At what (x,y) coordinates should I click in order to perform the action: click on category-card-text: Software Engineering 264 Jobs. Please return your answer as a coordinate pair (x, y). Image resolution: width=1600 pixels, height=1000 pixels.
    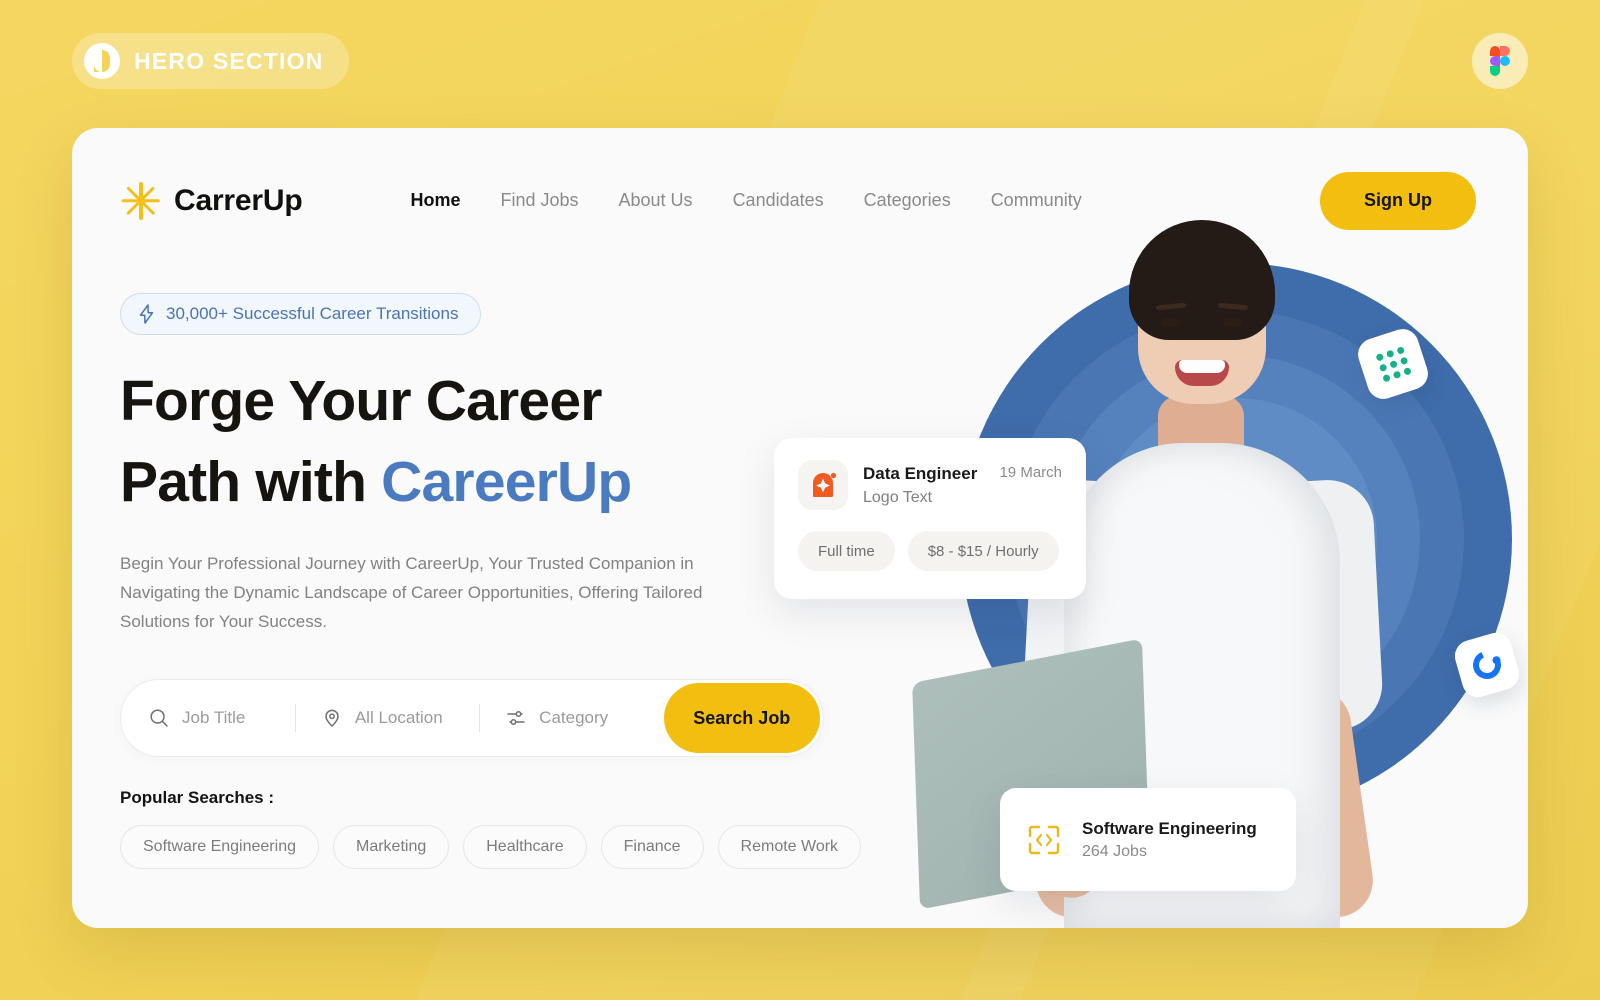
    Looking at the image, I should click on (1169, 840).